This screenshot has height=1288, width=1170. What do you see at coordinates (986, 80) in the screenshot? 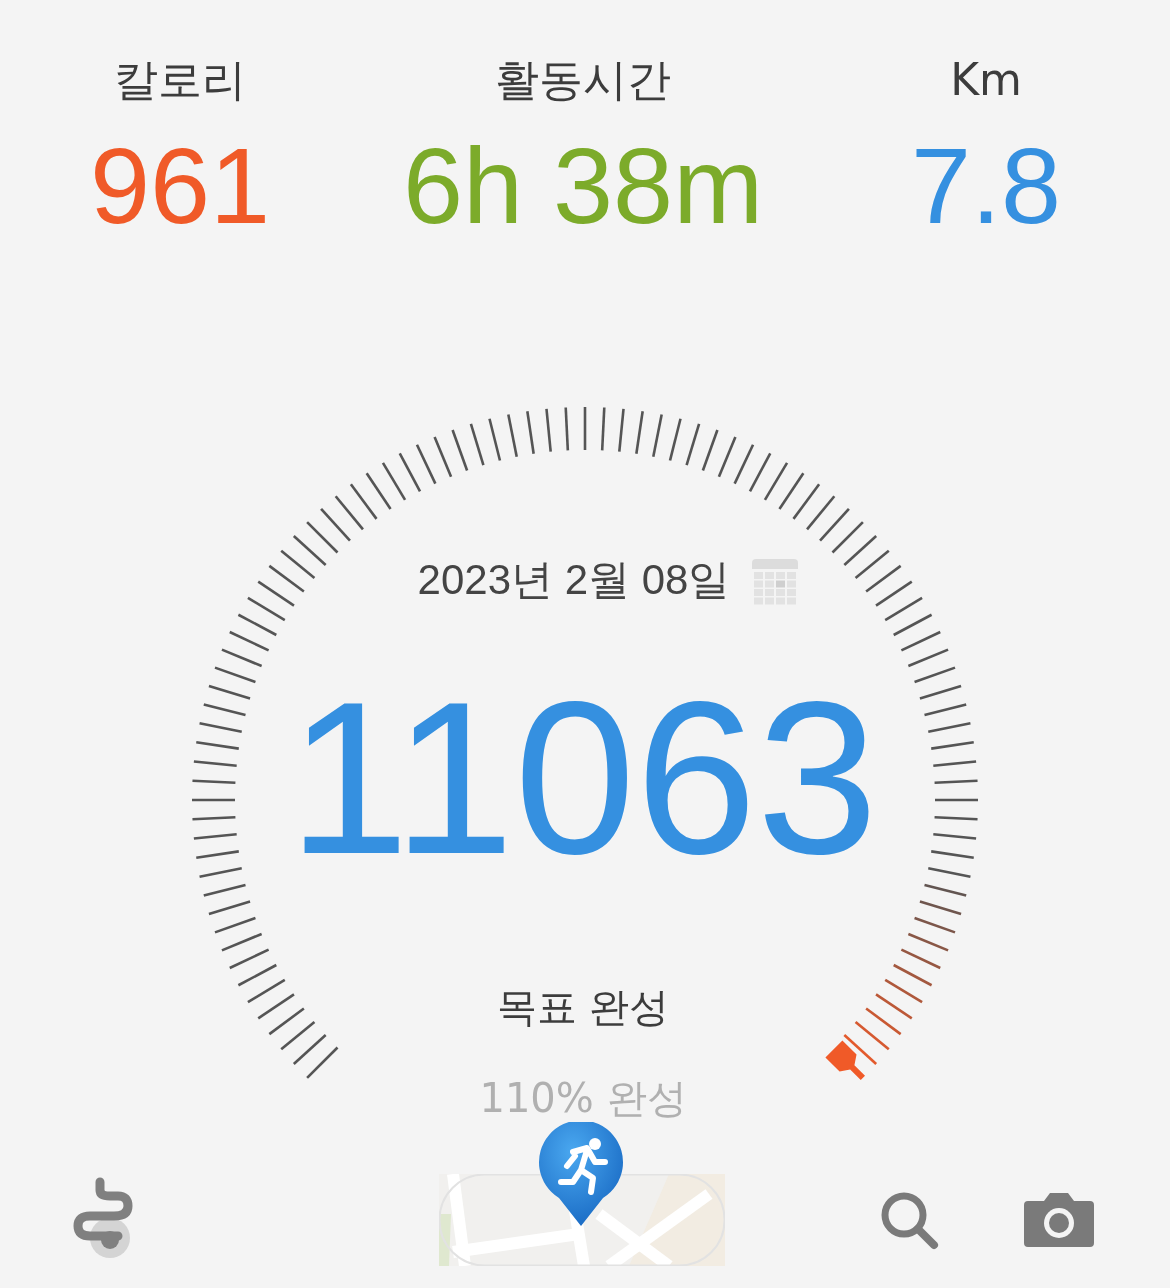
I see `stat-label: Km` at bounding box center [986, 80].